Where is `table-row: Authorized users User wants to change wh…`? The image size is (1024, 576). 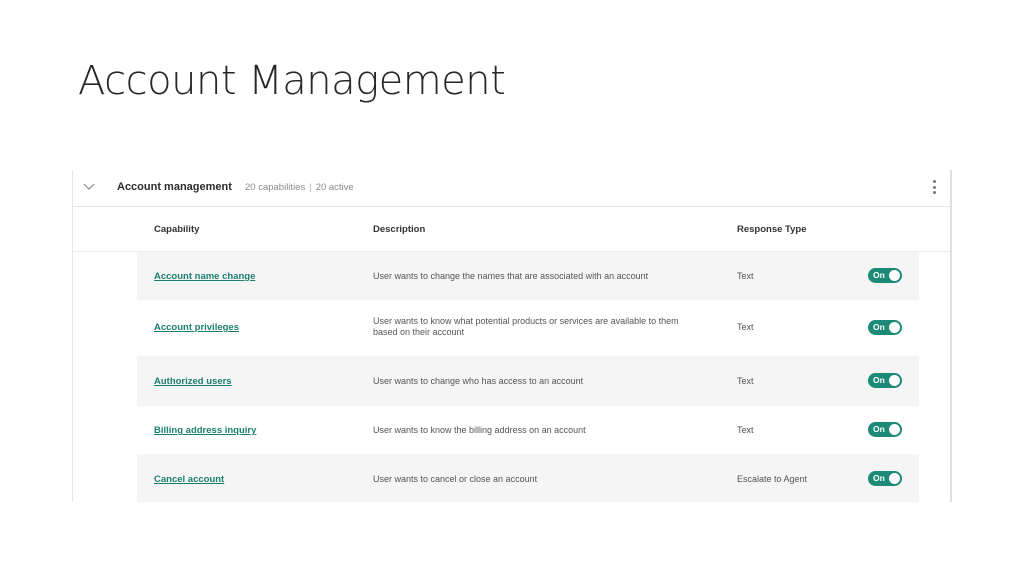
table-row: Authorized users User wants to change wh… is located at coordinates (528, 381).